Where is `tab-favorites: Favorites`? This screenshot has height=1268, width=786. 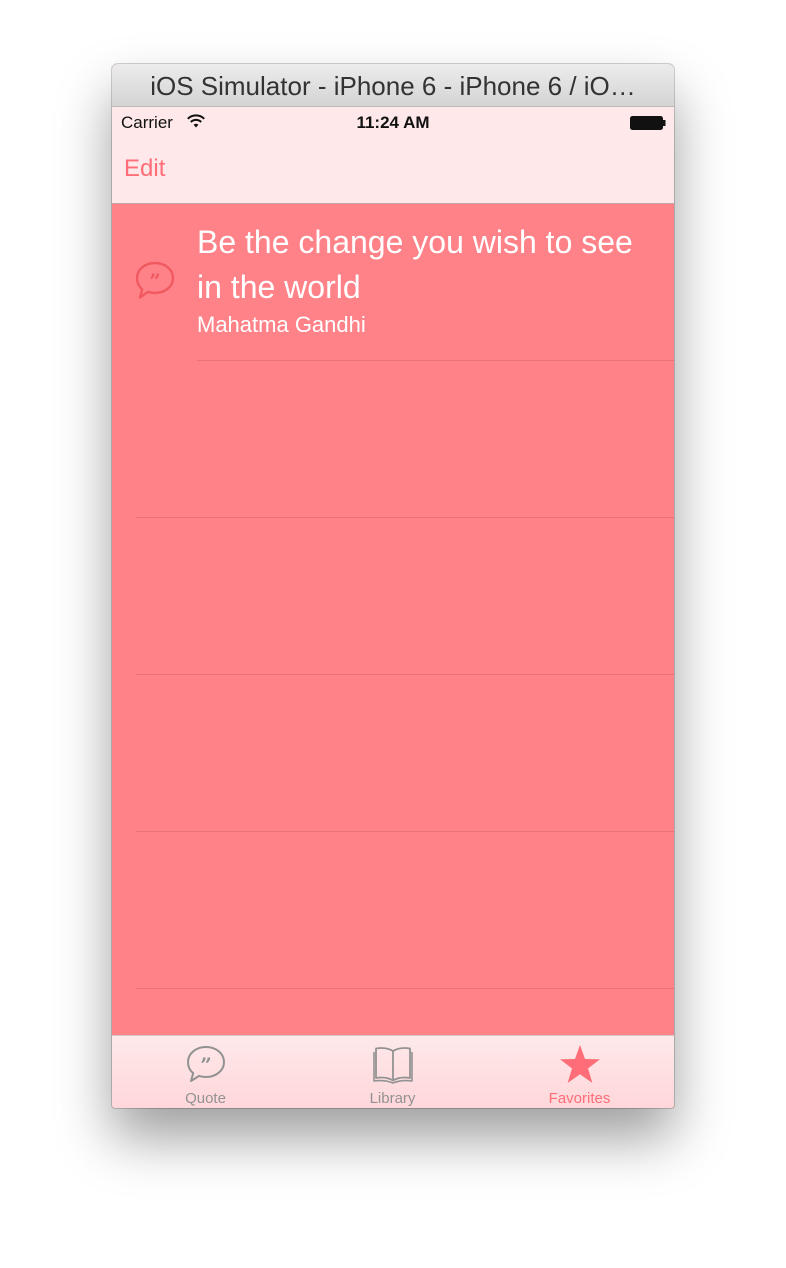 tab-favorites: Favorites is located at coordinates (579, 1072).